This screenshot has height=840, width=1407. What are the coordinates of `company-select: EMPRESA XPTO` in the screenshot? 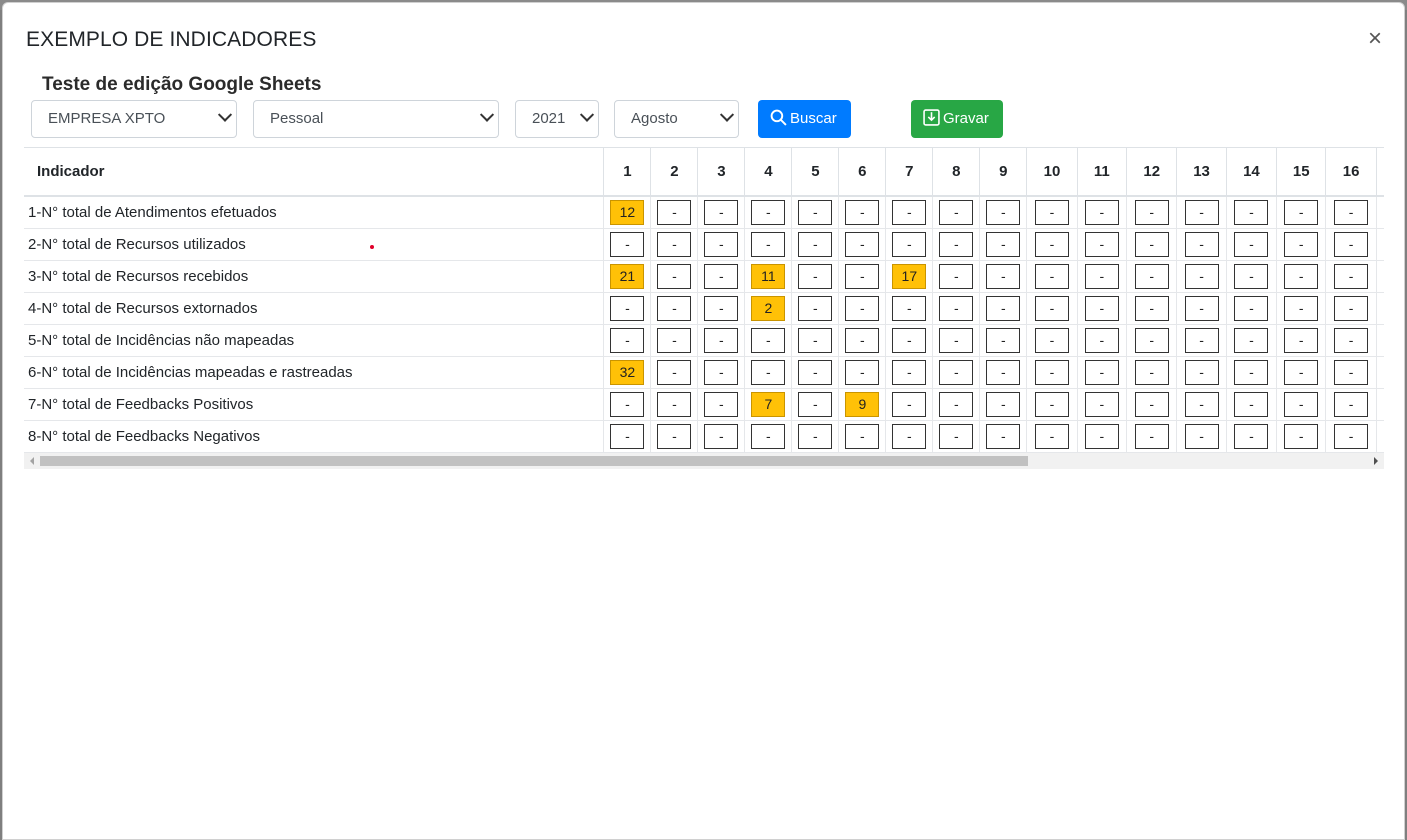 It's located at (134, 119).